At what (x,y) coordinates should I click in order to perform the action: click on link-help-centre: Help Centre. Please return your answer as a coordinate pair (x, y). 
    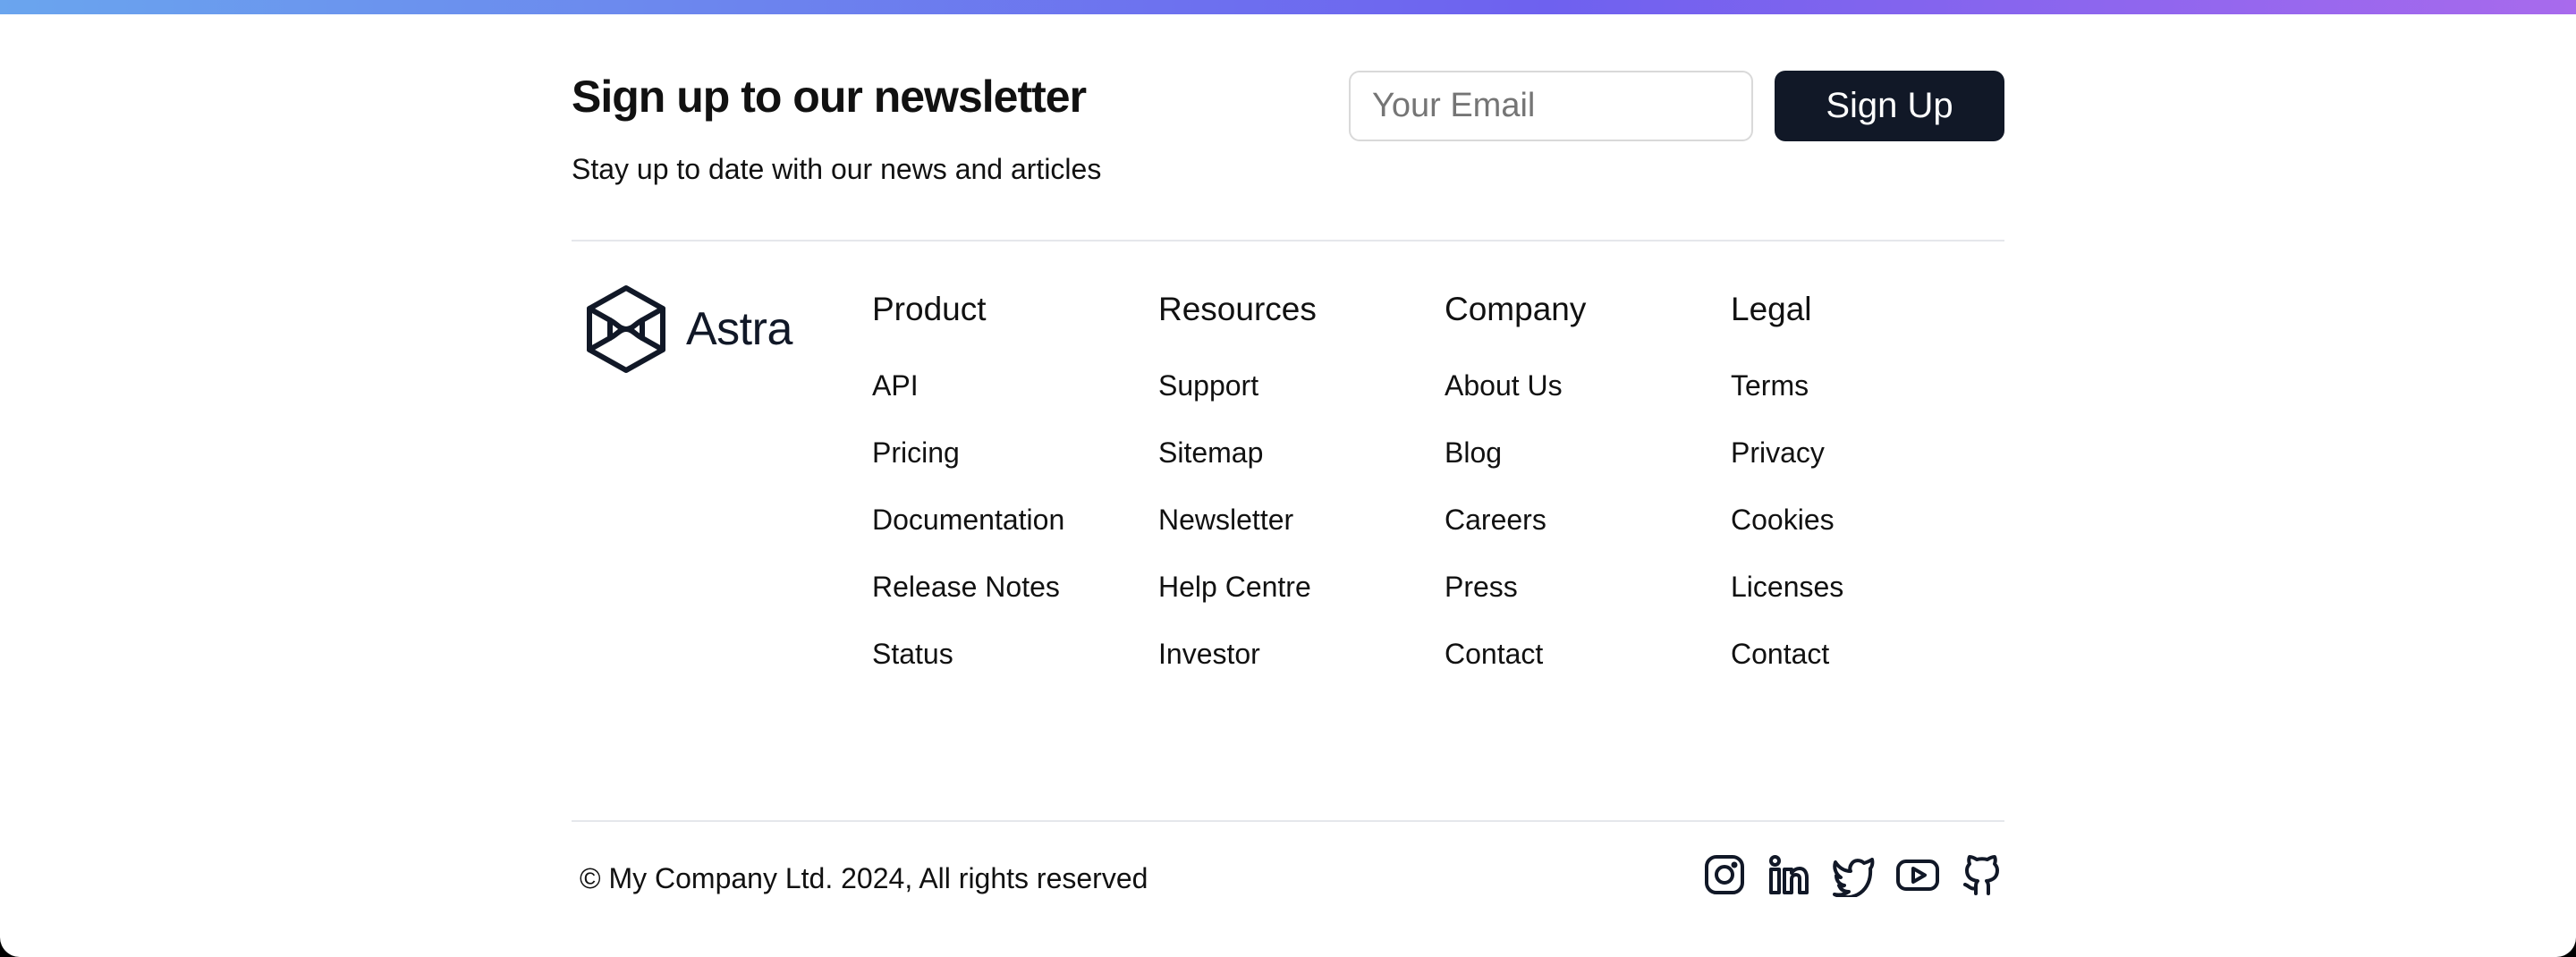
    Looking at the image, I should click on (1234, 587).